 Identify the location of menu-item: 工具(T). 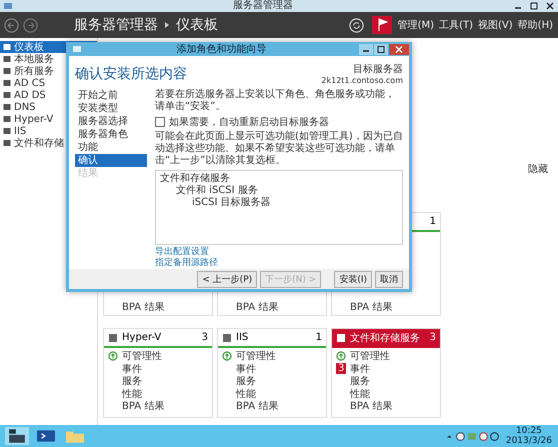
(456, 25).